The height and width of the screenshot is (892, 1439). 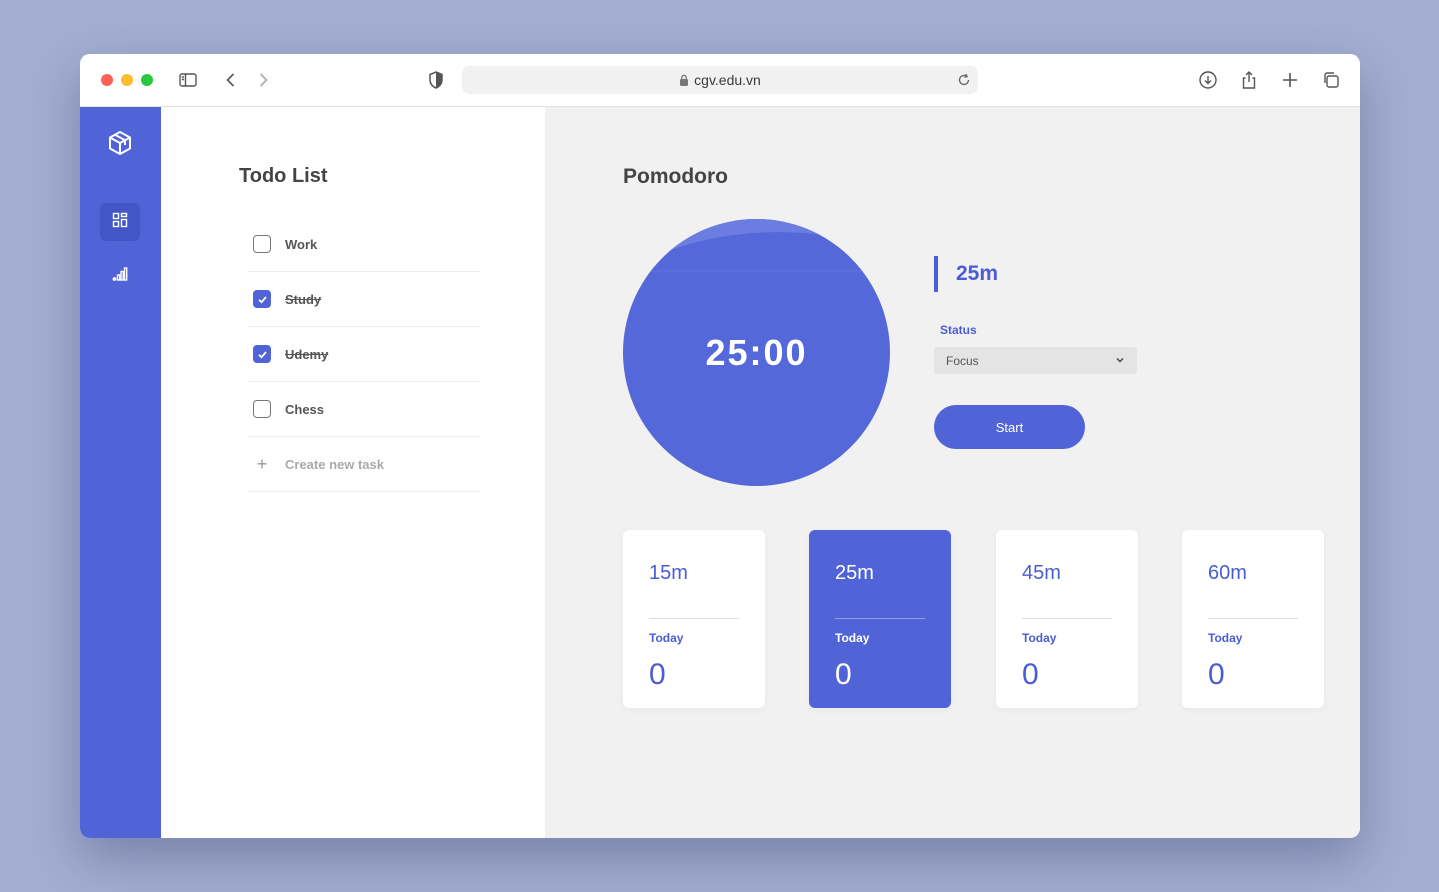 I want to click on wave-decoration, so click(x=756, y=245).